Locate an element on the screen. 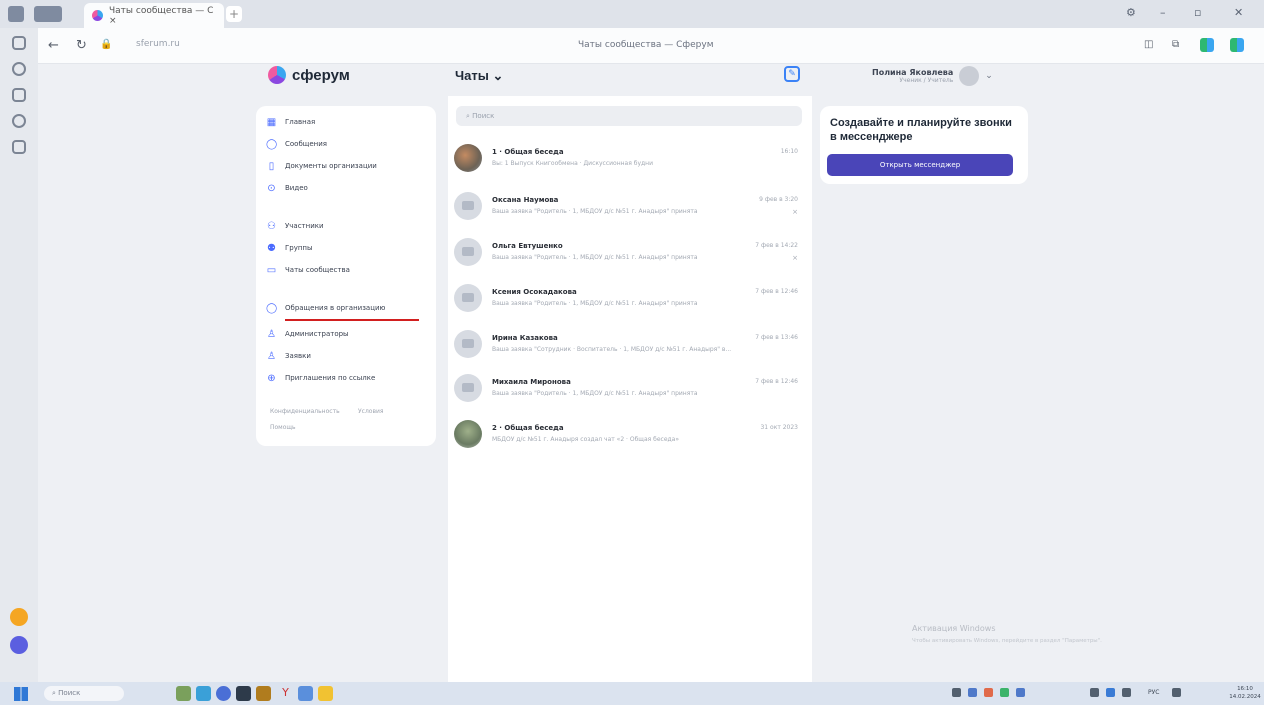 The width and height of the screenshot is (1264, 705). reload-icon: ↻ is located at coordinates (81, 45).